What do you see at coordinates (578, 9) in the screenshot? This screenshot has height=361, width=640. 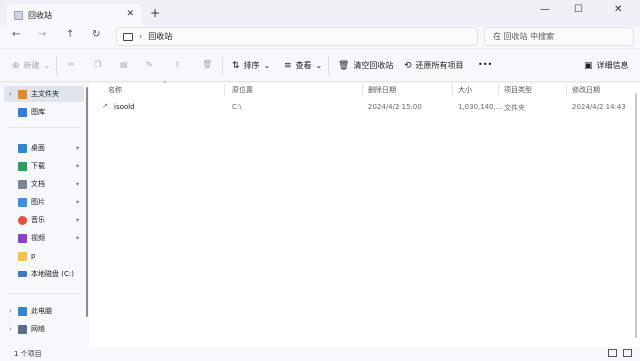 I see `maximize-button: ☐` at bounding box center [578, 9].